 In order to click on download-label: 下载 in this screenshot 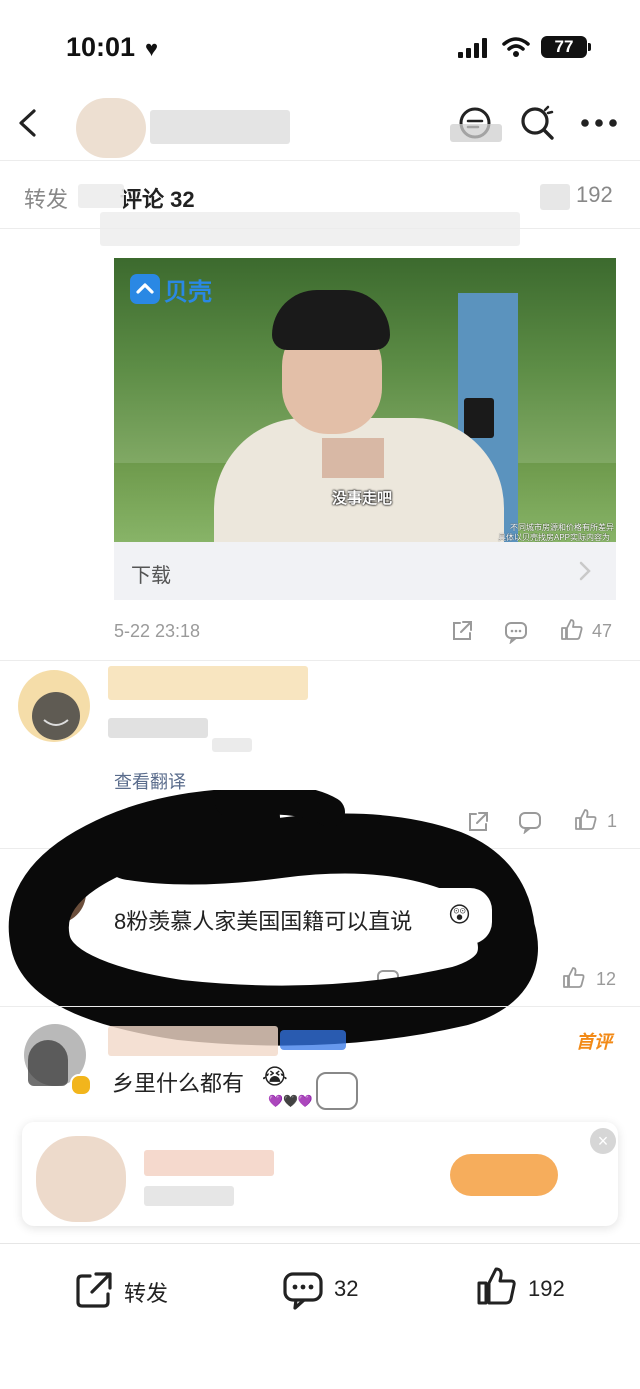, I will do `click(151, 576)`.